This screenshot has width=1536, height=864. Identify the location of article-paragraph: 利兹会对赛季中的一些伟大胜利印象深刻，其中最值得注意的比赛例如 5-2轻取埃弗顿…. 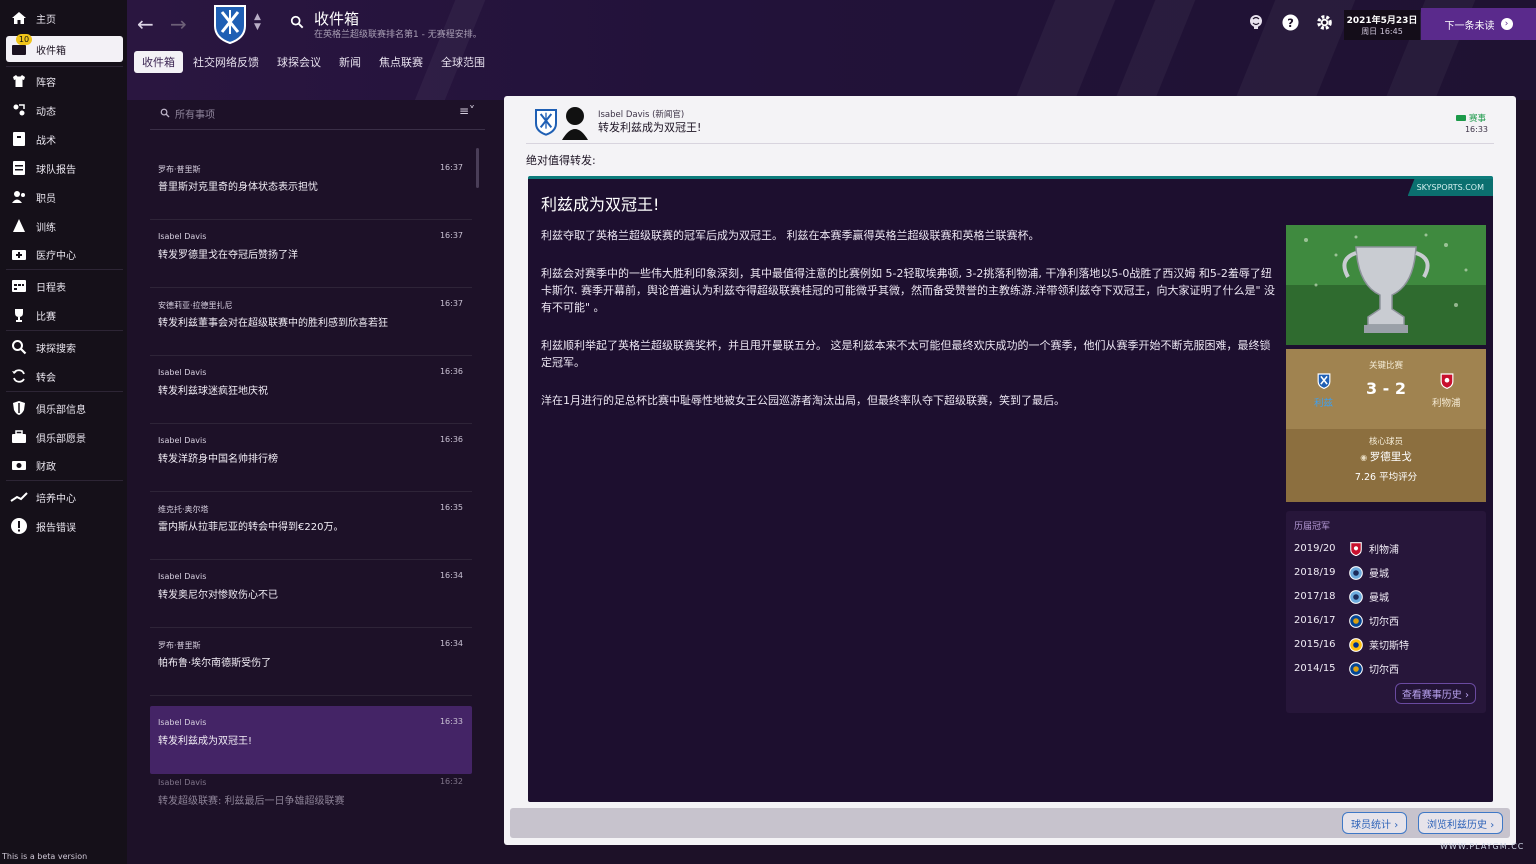
(908, 290).